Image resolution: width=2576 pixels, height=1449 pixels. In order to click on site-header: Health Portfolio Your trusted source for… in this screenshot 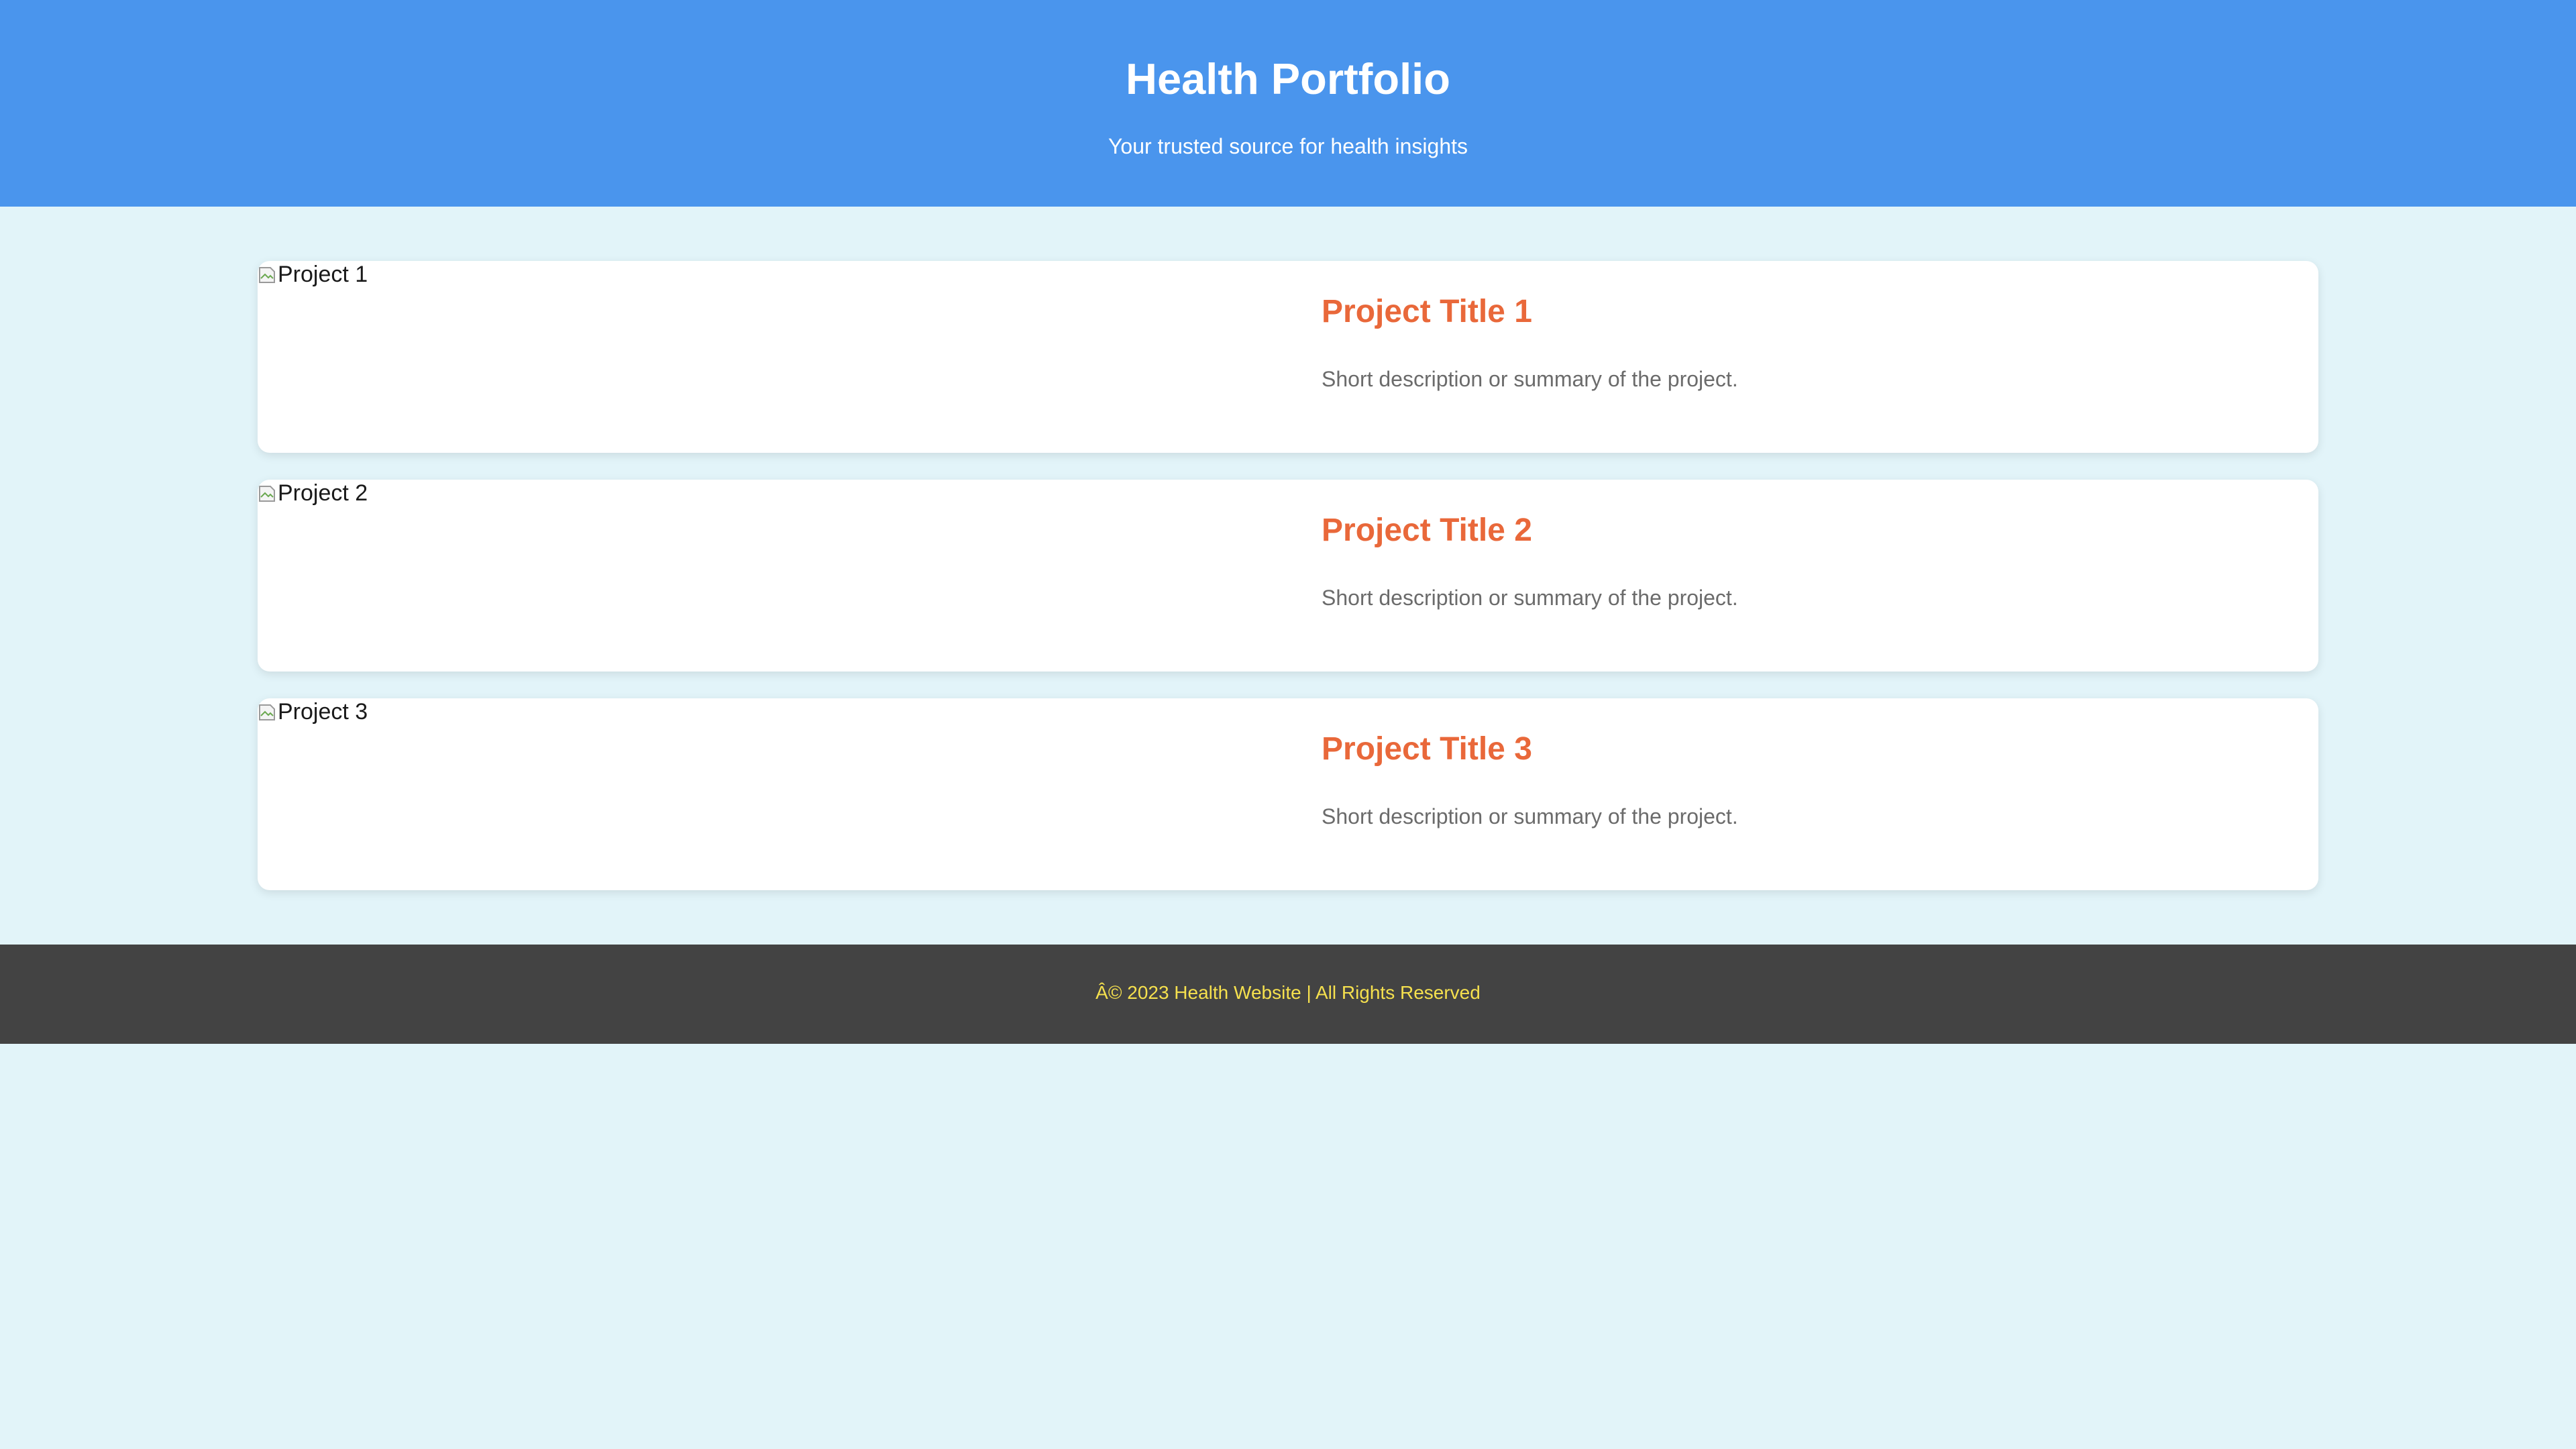, I will do `click(1288, 103)`.